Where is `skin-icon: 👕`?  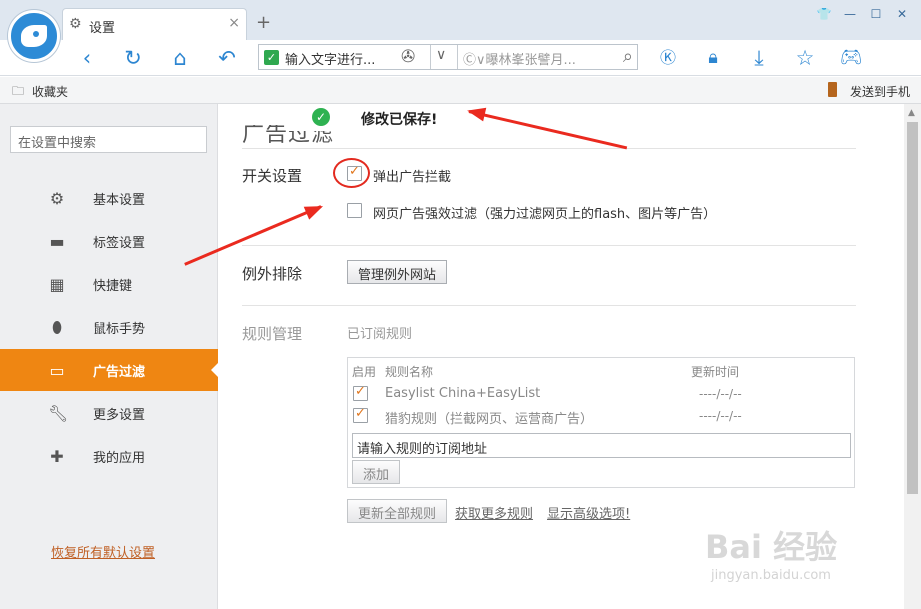 skin-icon: 👕 is located at coordinates (824, 14).